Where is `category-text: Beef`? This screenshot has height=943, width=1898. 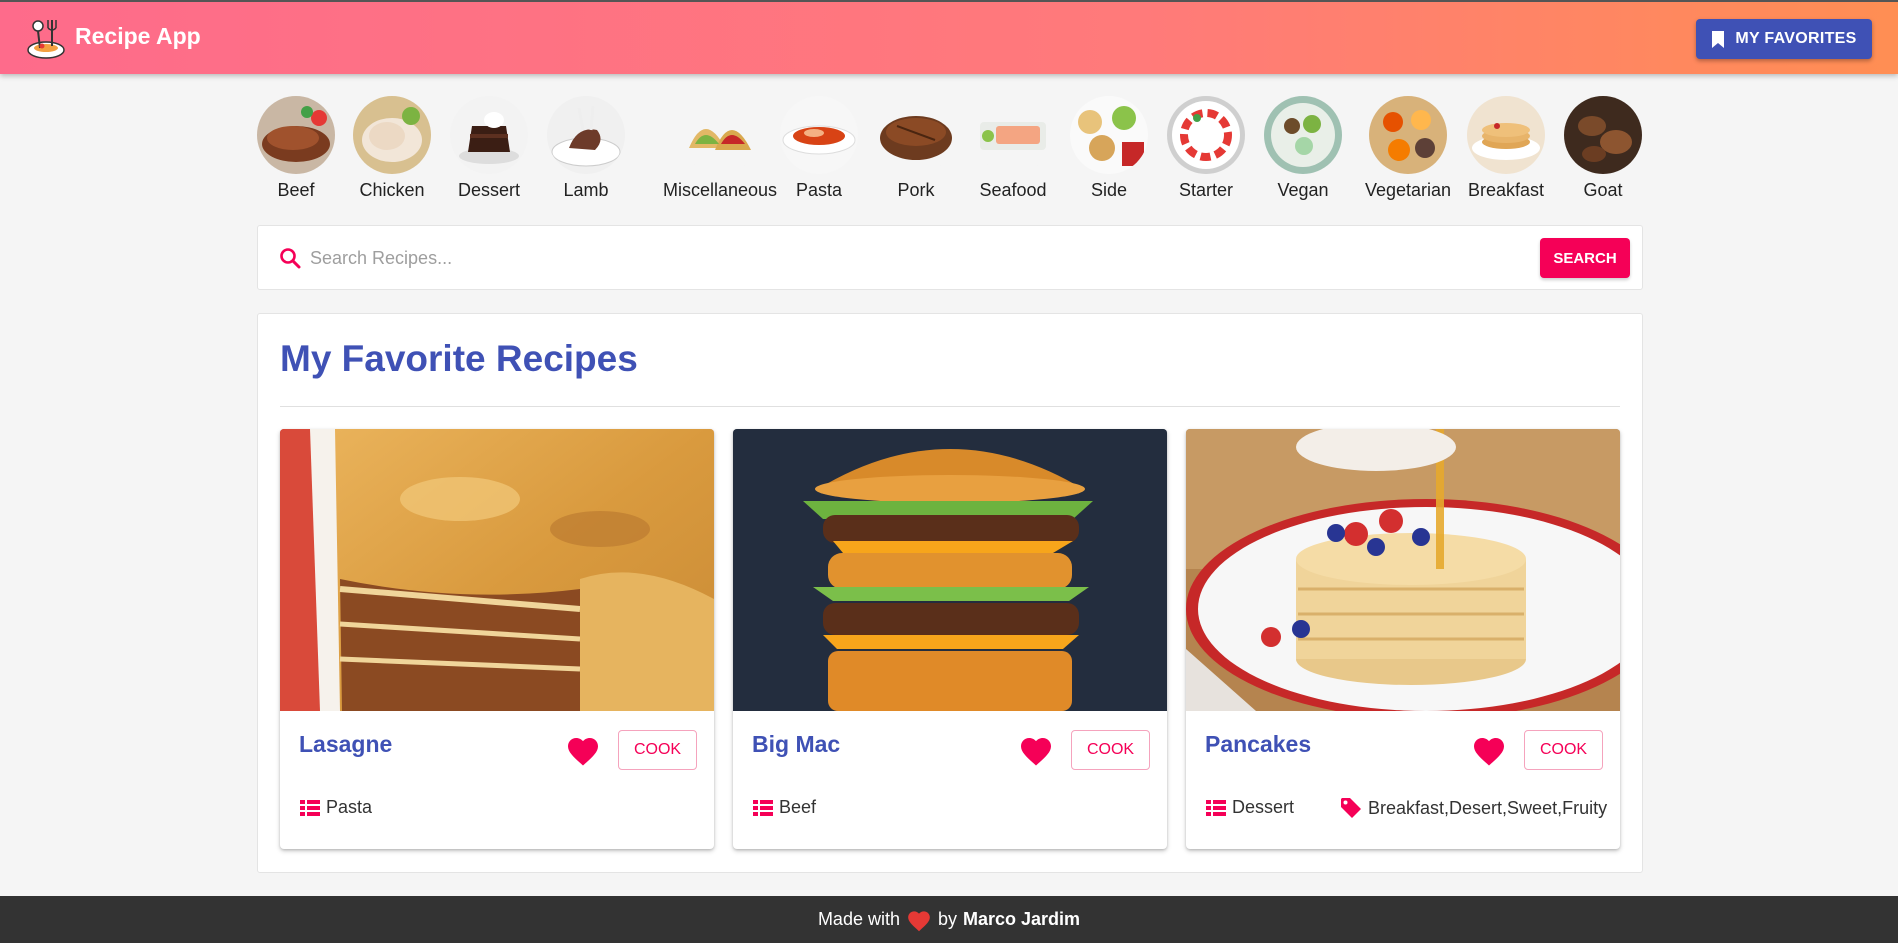
category-text: Beef is located at coordinates (798, 807).